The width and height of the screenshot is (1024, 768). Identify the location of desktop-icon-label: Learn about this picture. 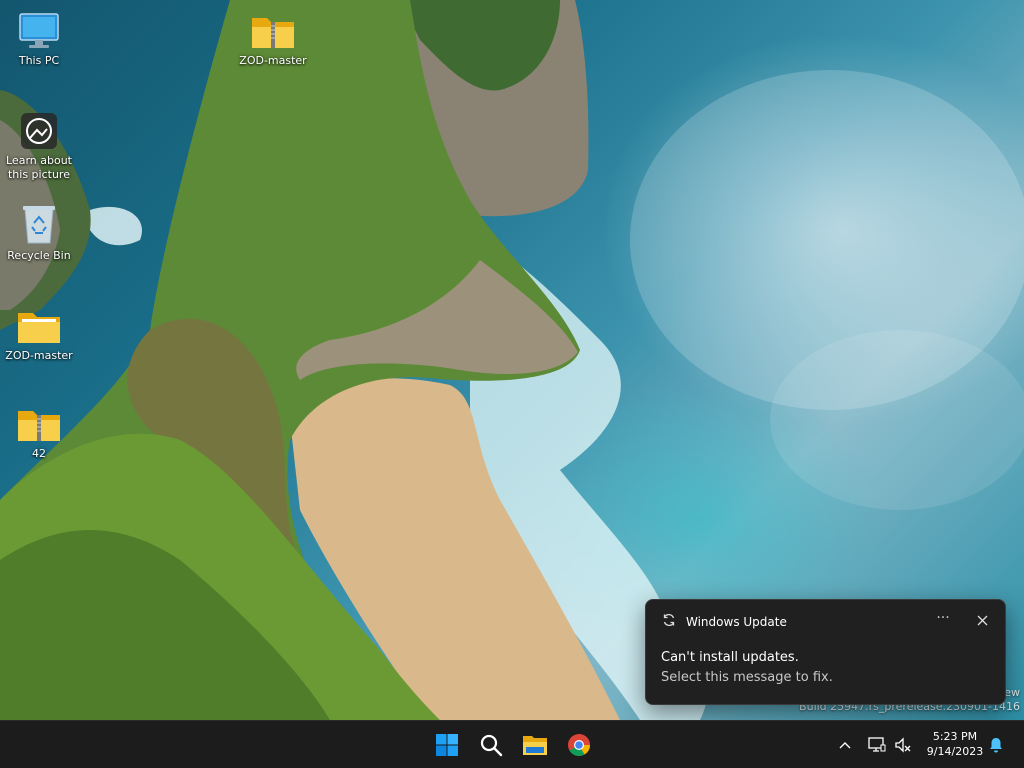
(39, 167).